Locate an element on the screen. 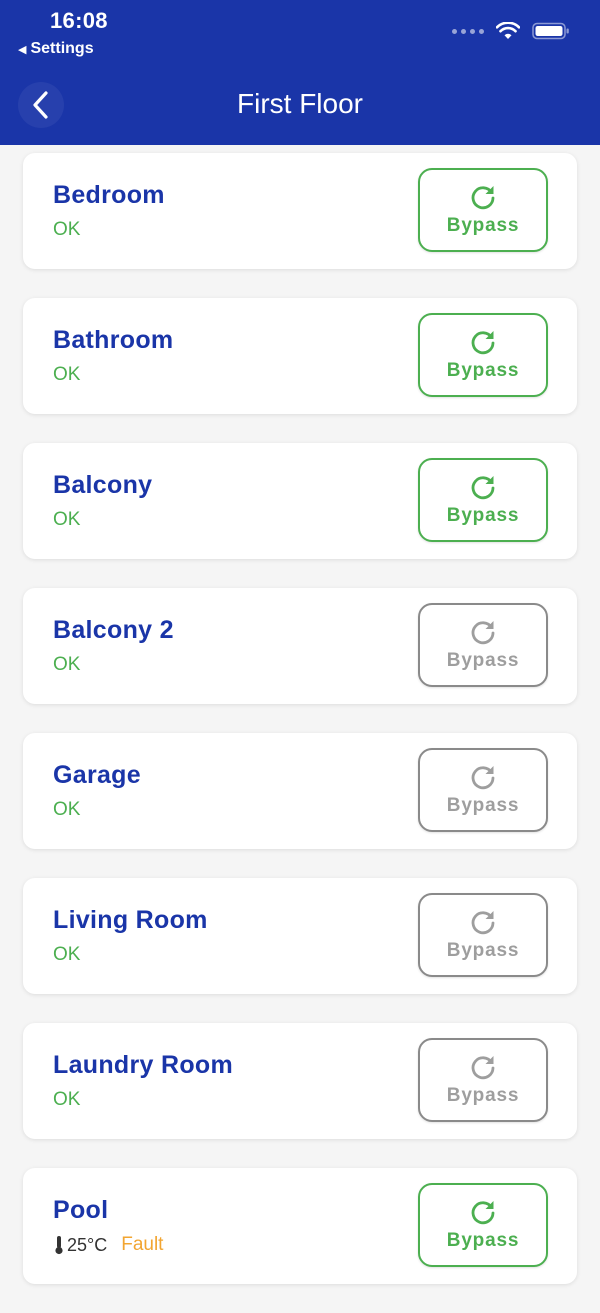 This screenshot has width=600, height=1313. room-name: Bedroom is located at coordinates (109, 195).